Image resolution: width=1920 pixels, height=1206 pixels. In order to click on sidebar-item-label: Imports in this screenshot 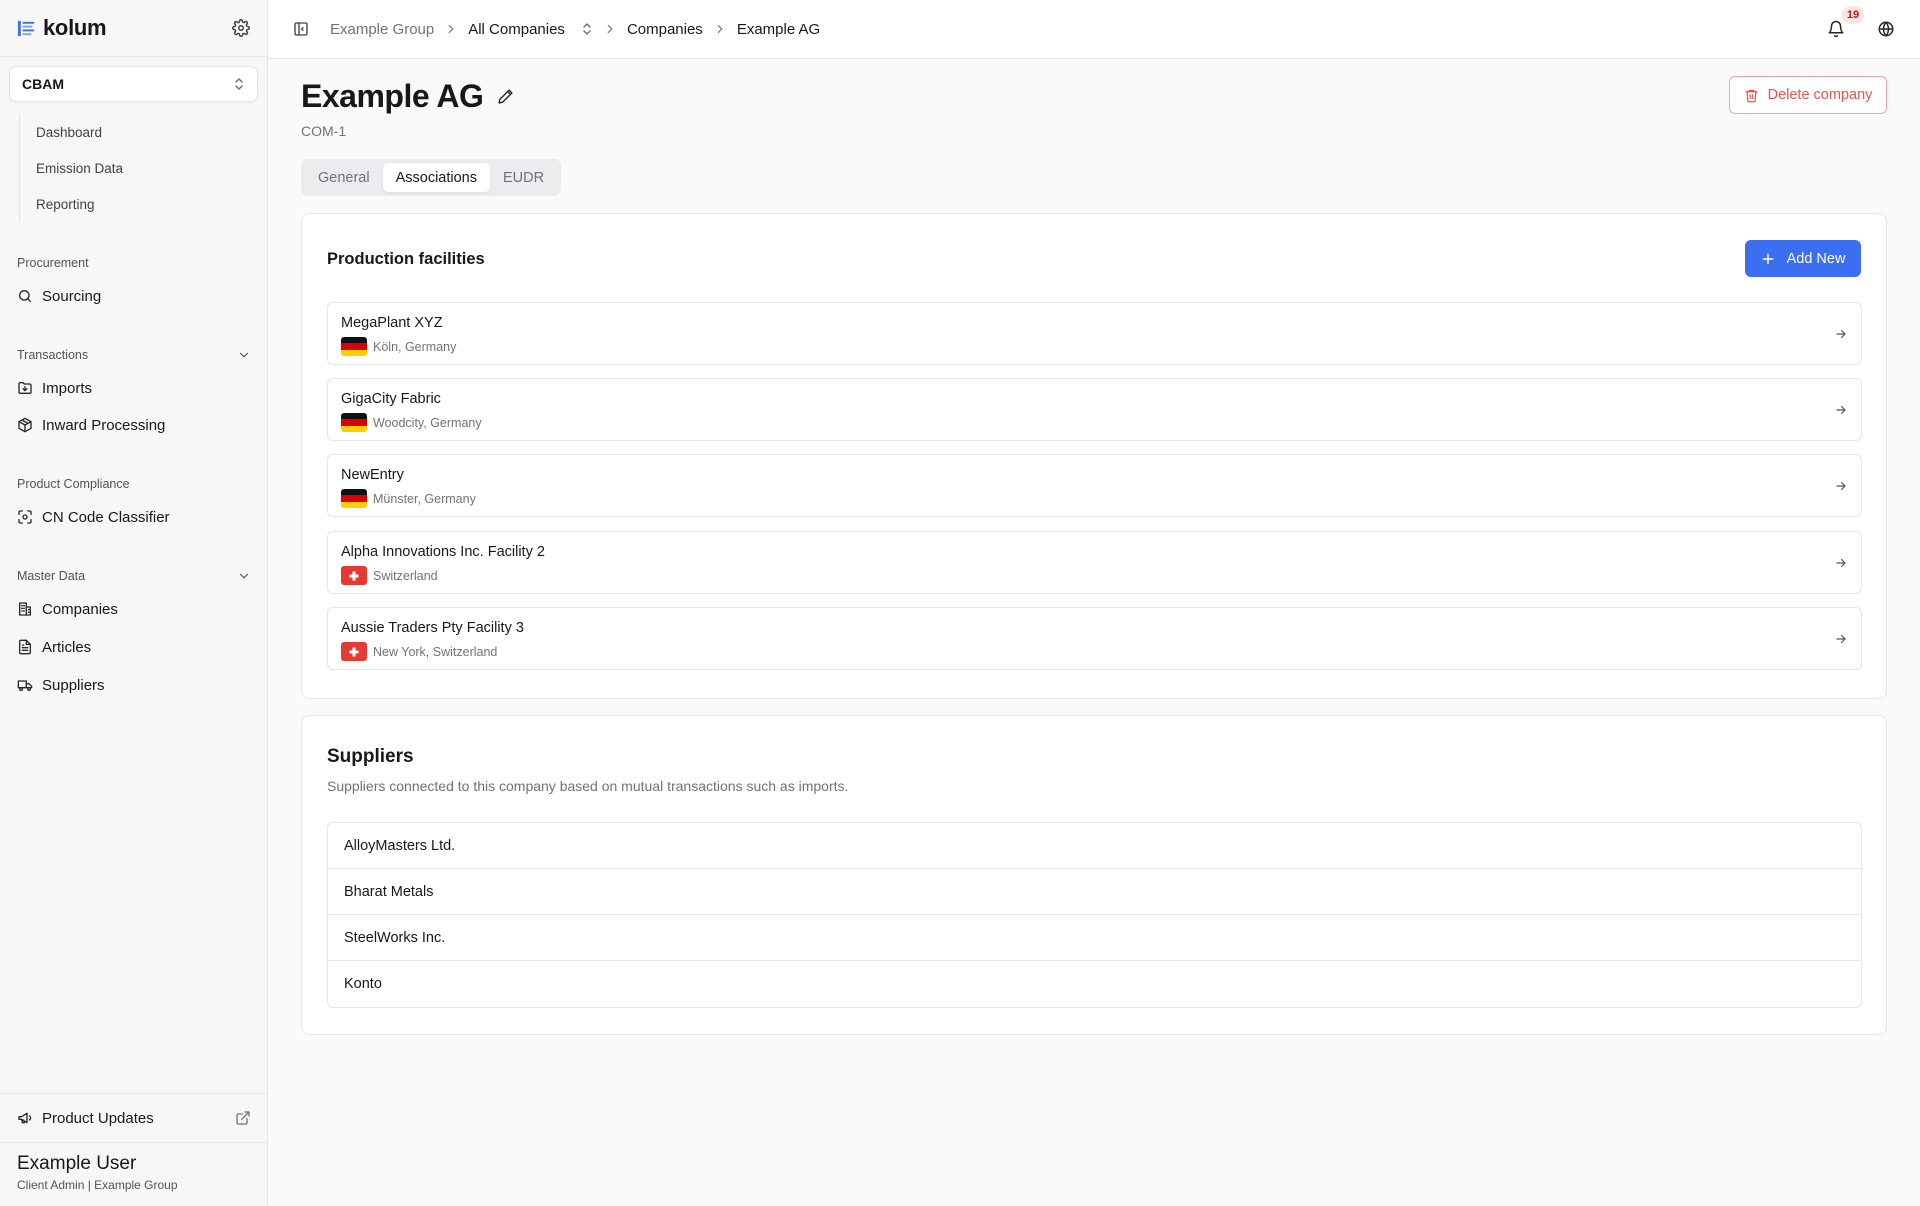, I will do `click(67, 388)`.